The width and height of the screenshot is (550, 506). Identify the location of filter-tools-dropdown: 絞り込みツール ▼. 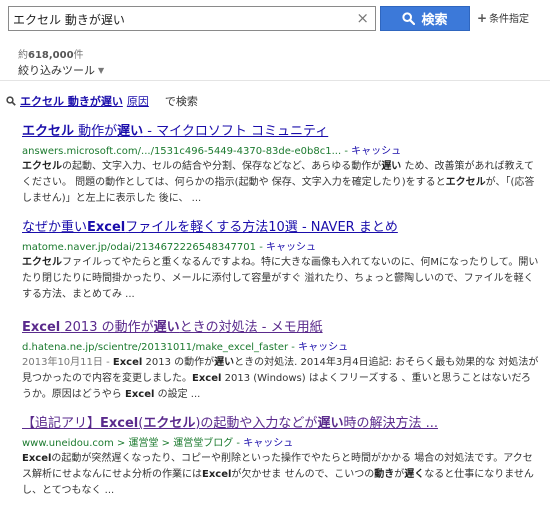
(61, 70).